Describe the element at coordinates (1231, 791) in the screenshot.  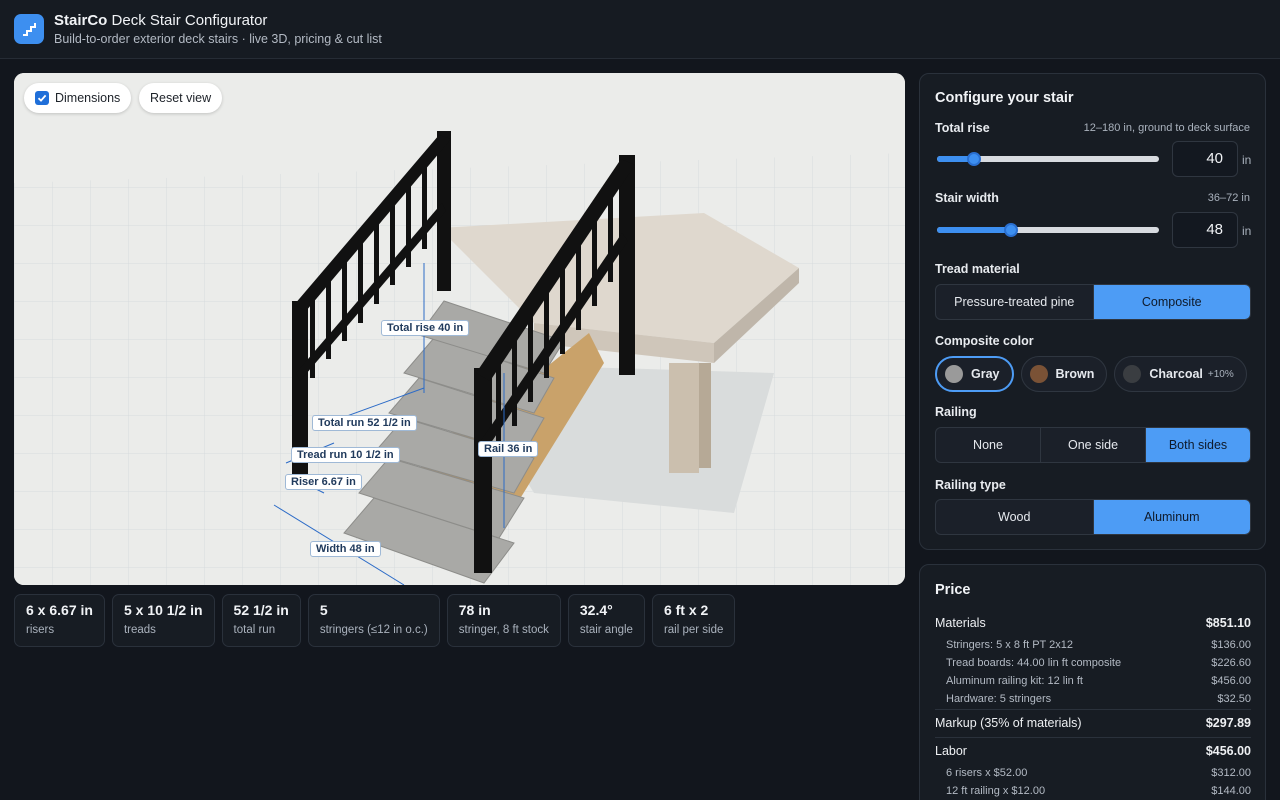
I see `item-amount: $144.00` at that location.